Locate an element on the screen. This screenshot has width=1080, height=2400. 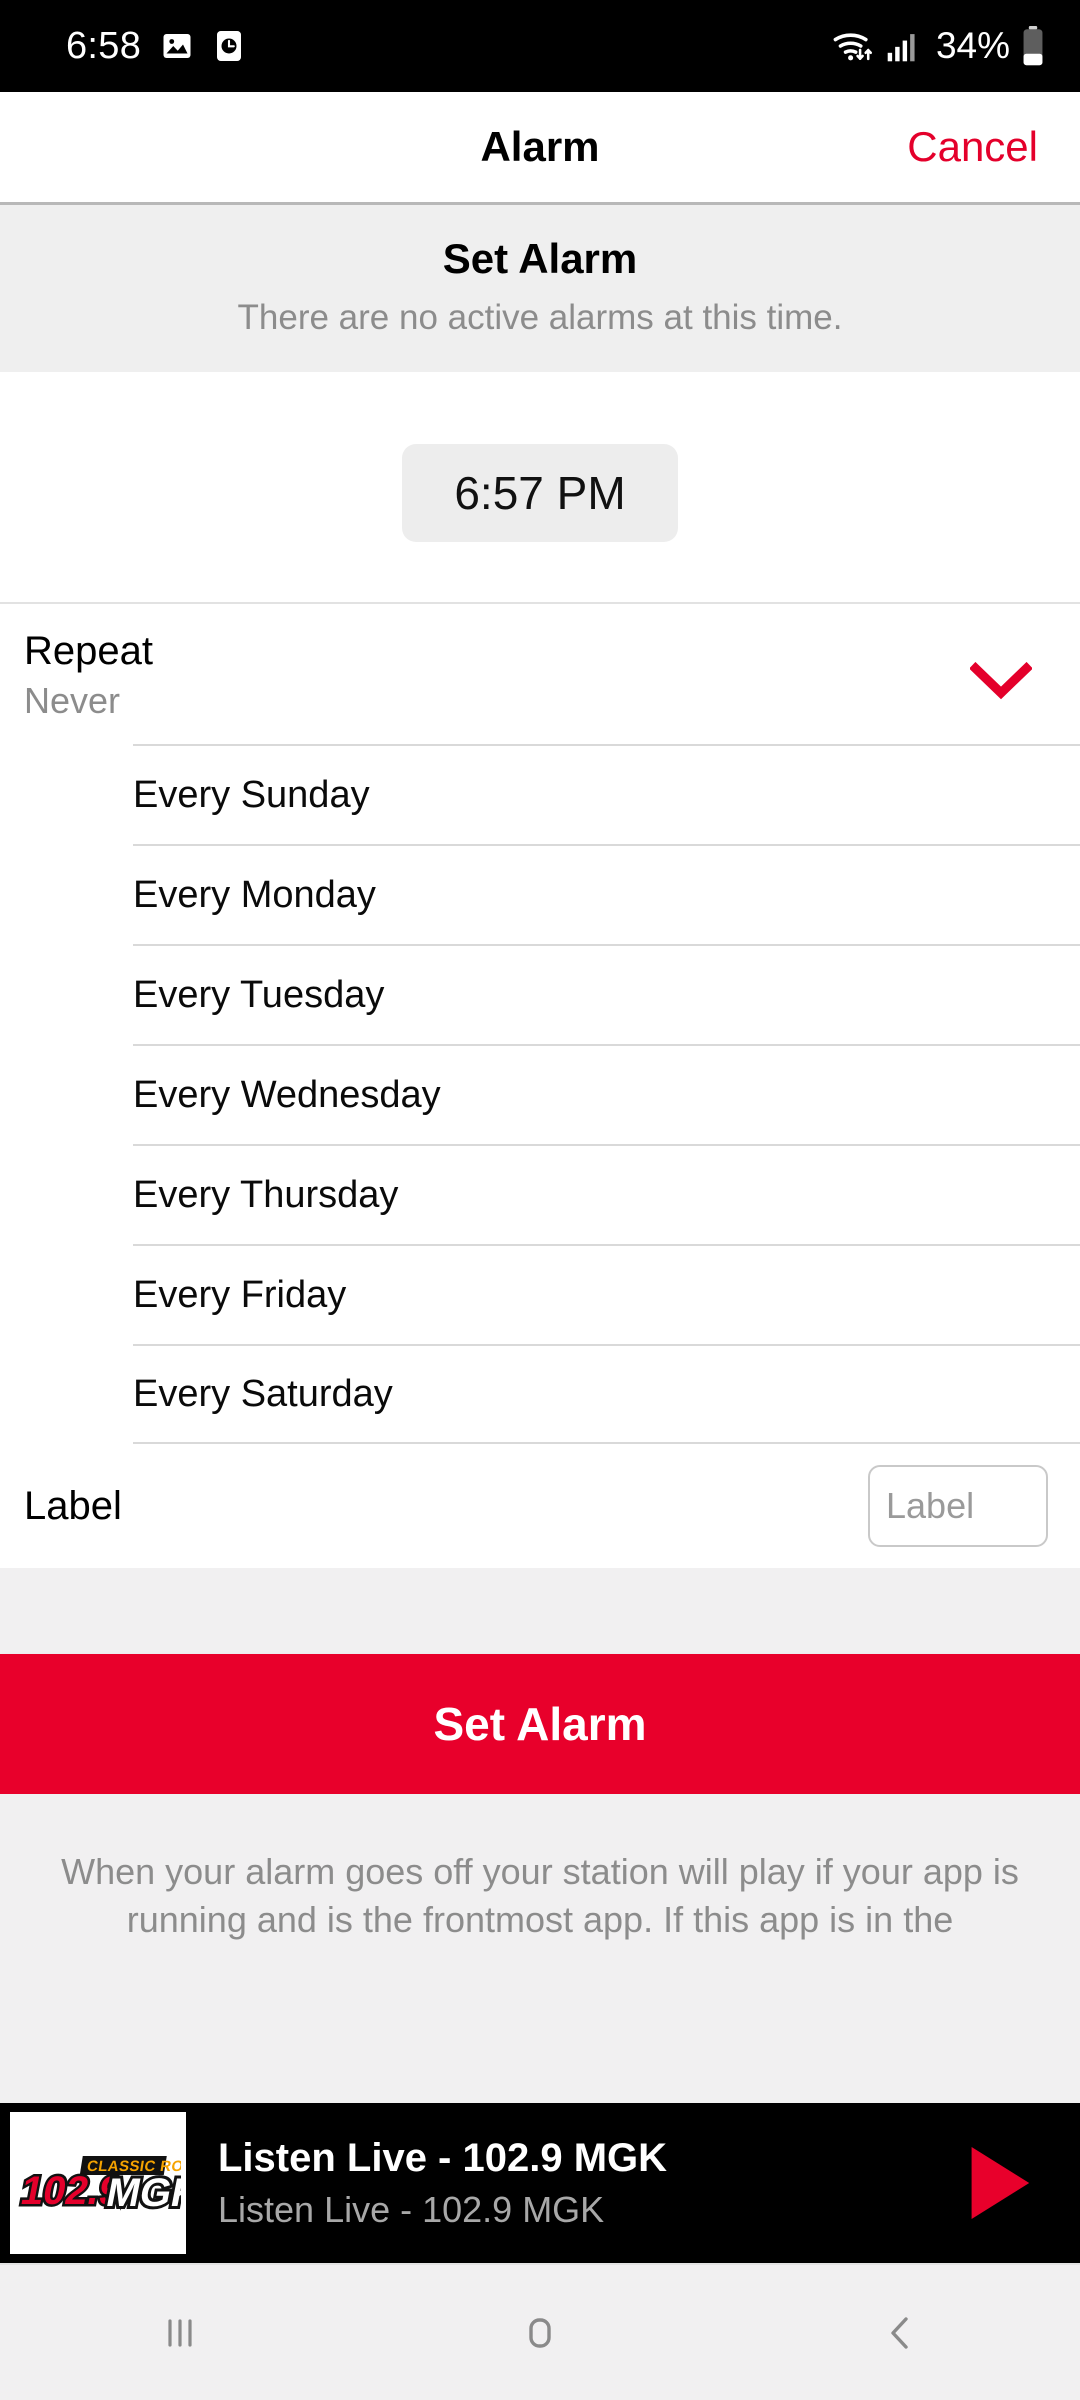
battery-icon is located at coordinates (1033, 46).